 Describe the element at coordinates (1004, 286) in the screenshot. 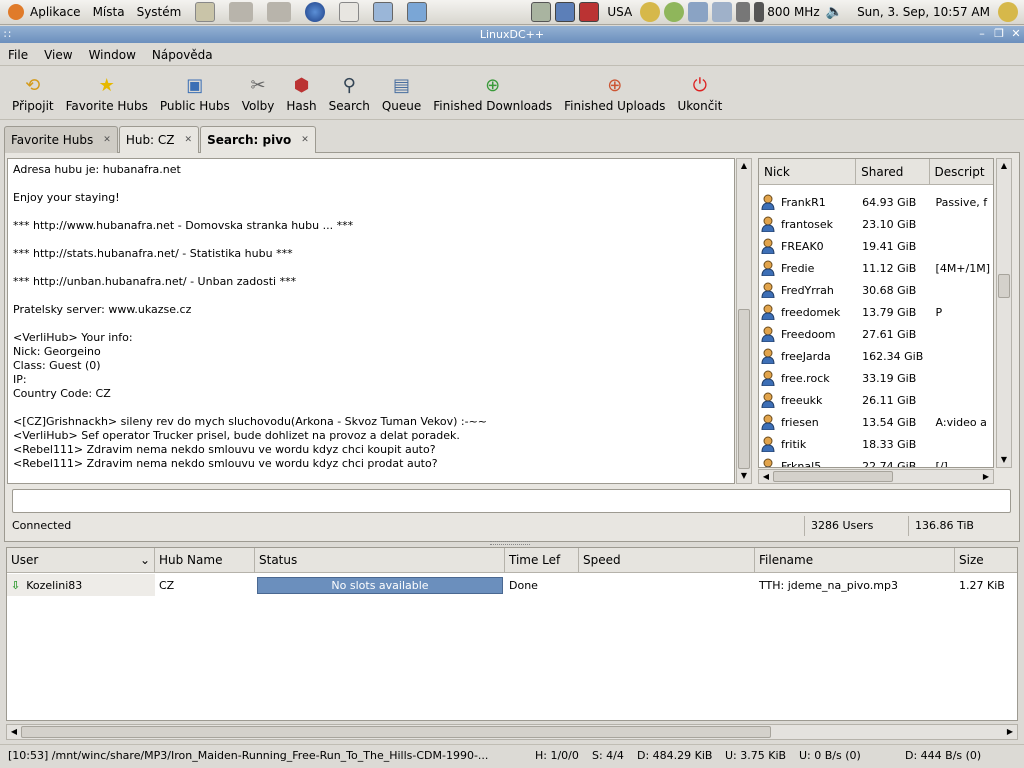

I see `userlist-scroll-thumb` at that location.